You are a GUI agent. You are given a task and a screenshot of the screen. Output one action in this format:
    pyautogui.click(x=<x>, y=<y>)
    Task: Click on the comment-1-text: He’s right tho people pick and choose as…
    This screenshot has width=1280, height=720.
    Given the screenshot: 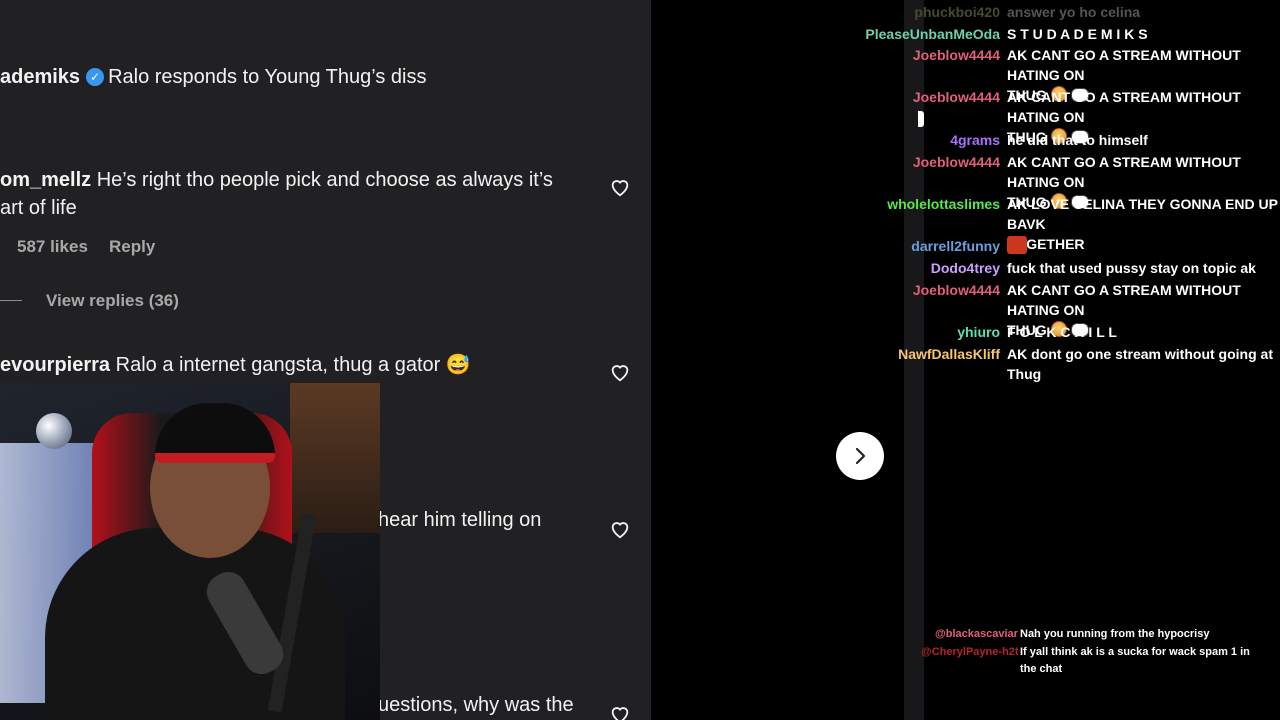 What is the action you would take?
    pyautogui.click(x=324, y=180)
    